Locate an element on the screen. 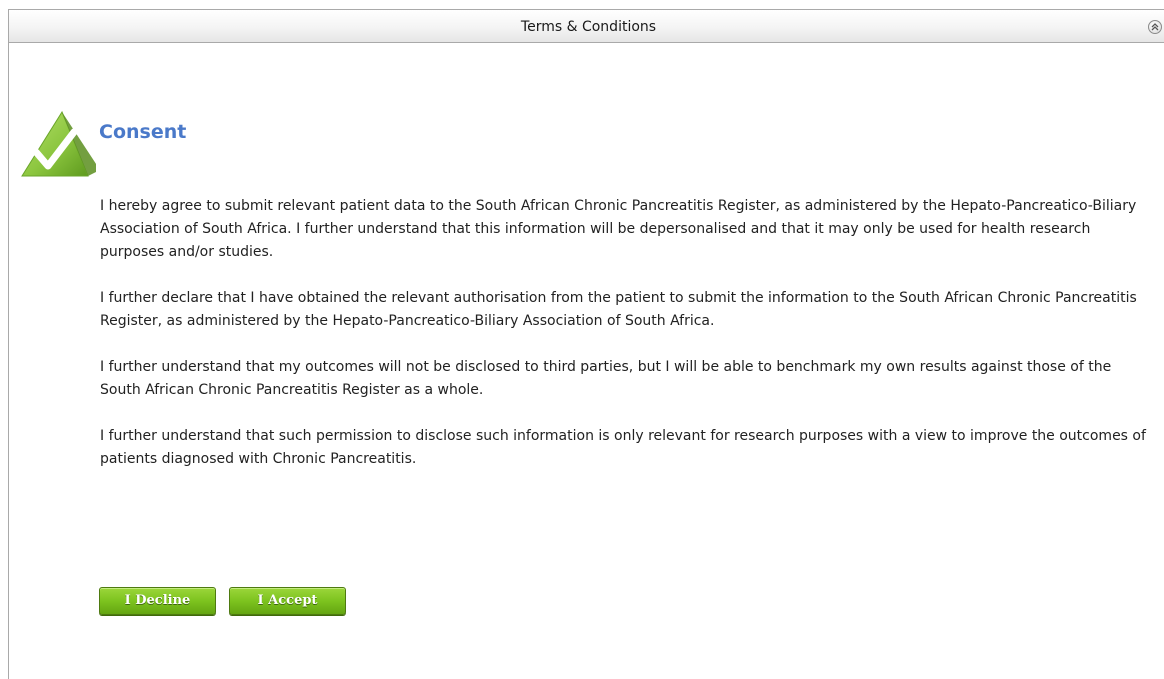 The height and width of the screenshot is (679, 1164). decline-button: I Decline is located at coordinates (157, 601).